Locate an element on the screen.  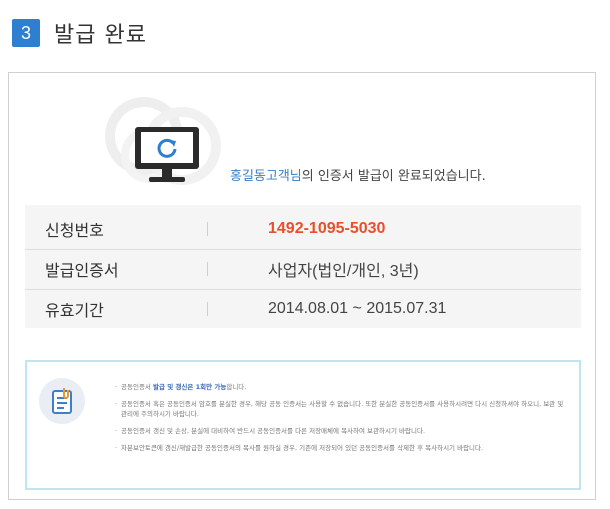
completion-message: 홍길동고객님의 인증서 발급이 완료되었습니다. is located at coordinates (358, 174).